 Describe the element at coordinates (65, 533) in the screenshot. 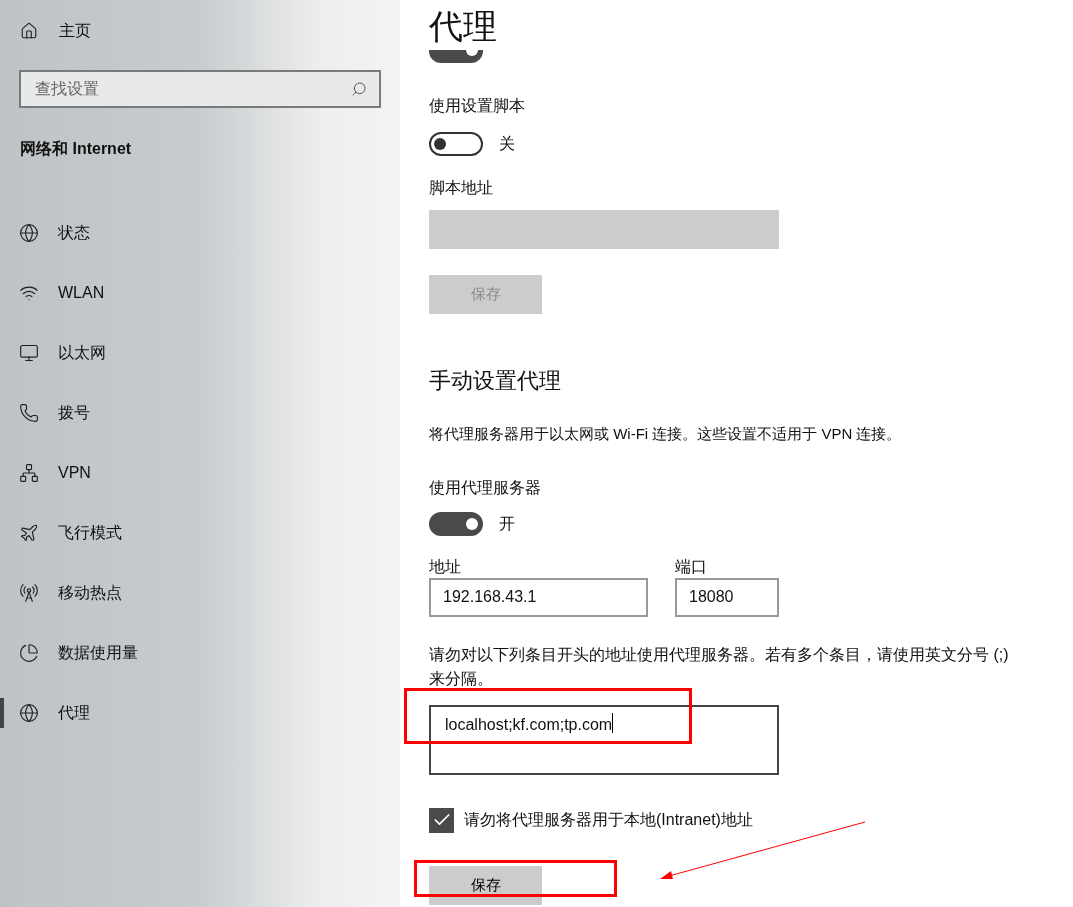

I see `nav-item: 飞行模式` at that location.